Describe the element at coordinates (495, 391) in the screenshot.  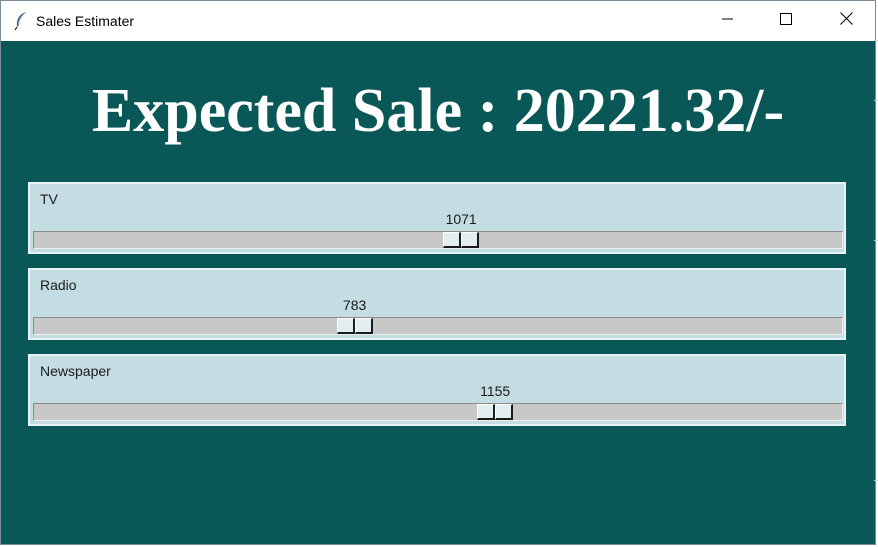
I see `newspaper-scale-value: 1155` at that location.